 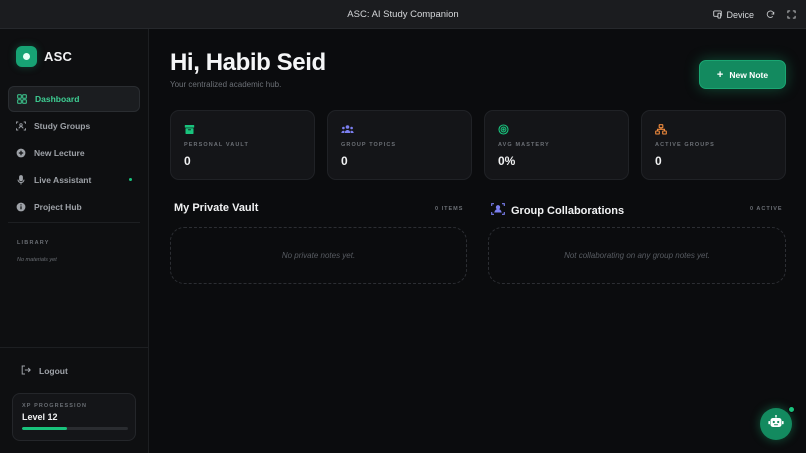 What do you see at coordinates (21, 153) in the screenshot?
I see `plus-circle-icon` at bounding box center [21, 153].